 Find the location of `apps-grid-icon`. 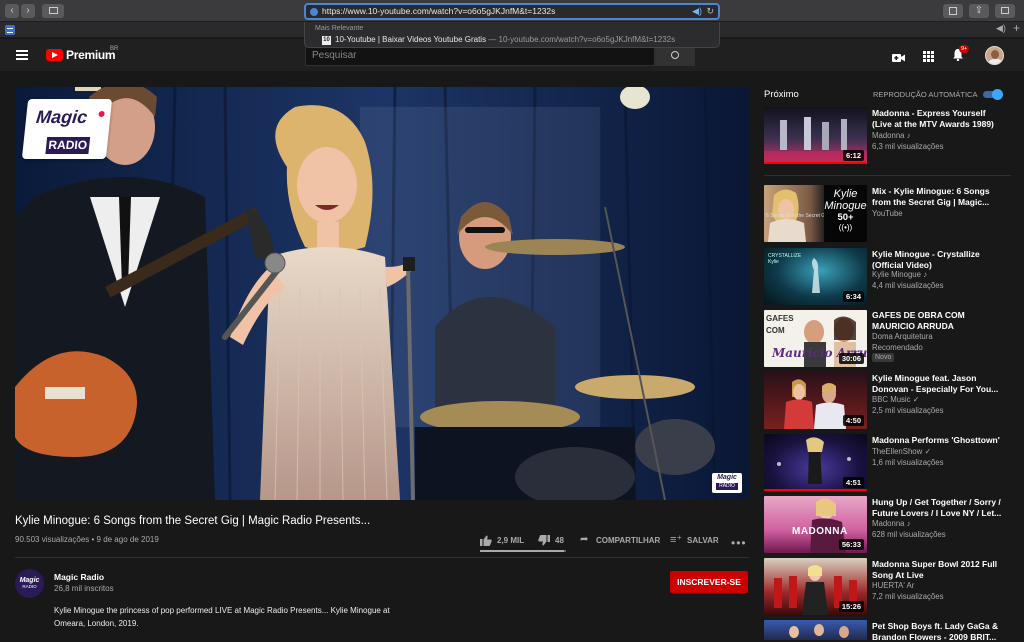

apps-grid-icon is located at coordinates (928, 56).